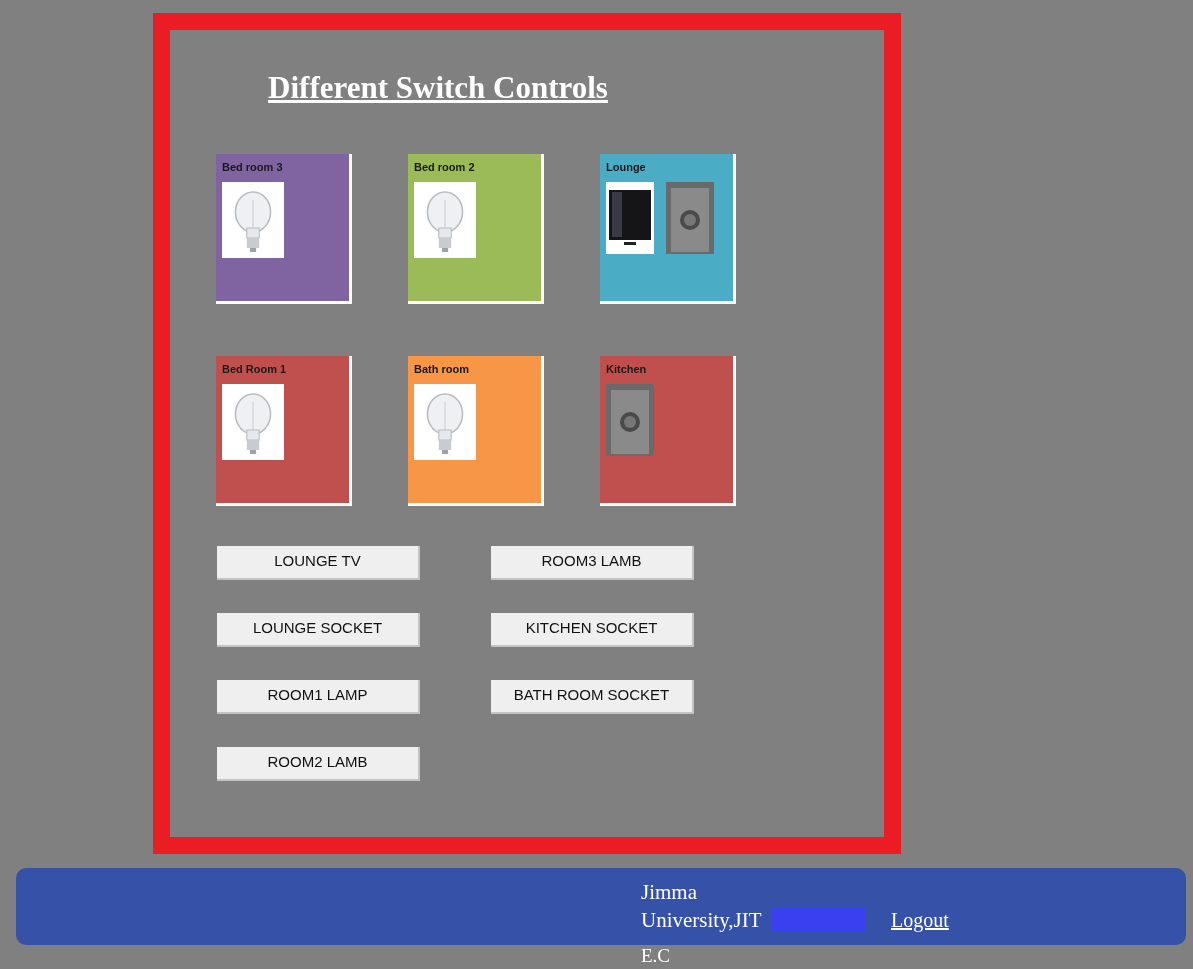 This screenshot has height=969, width=1193. What do you see at coordinates (441, 368) in the screenshot?
I see `tile-label: Bath room` at bounding box center [441, 368].